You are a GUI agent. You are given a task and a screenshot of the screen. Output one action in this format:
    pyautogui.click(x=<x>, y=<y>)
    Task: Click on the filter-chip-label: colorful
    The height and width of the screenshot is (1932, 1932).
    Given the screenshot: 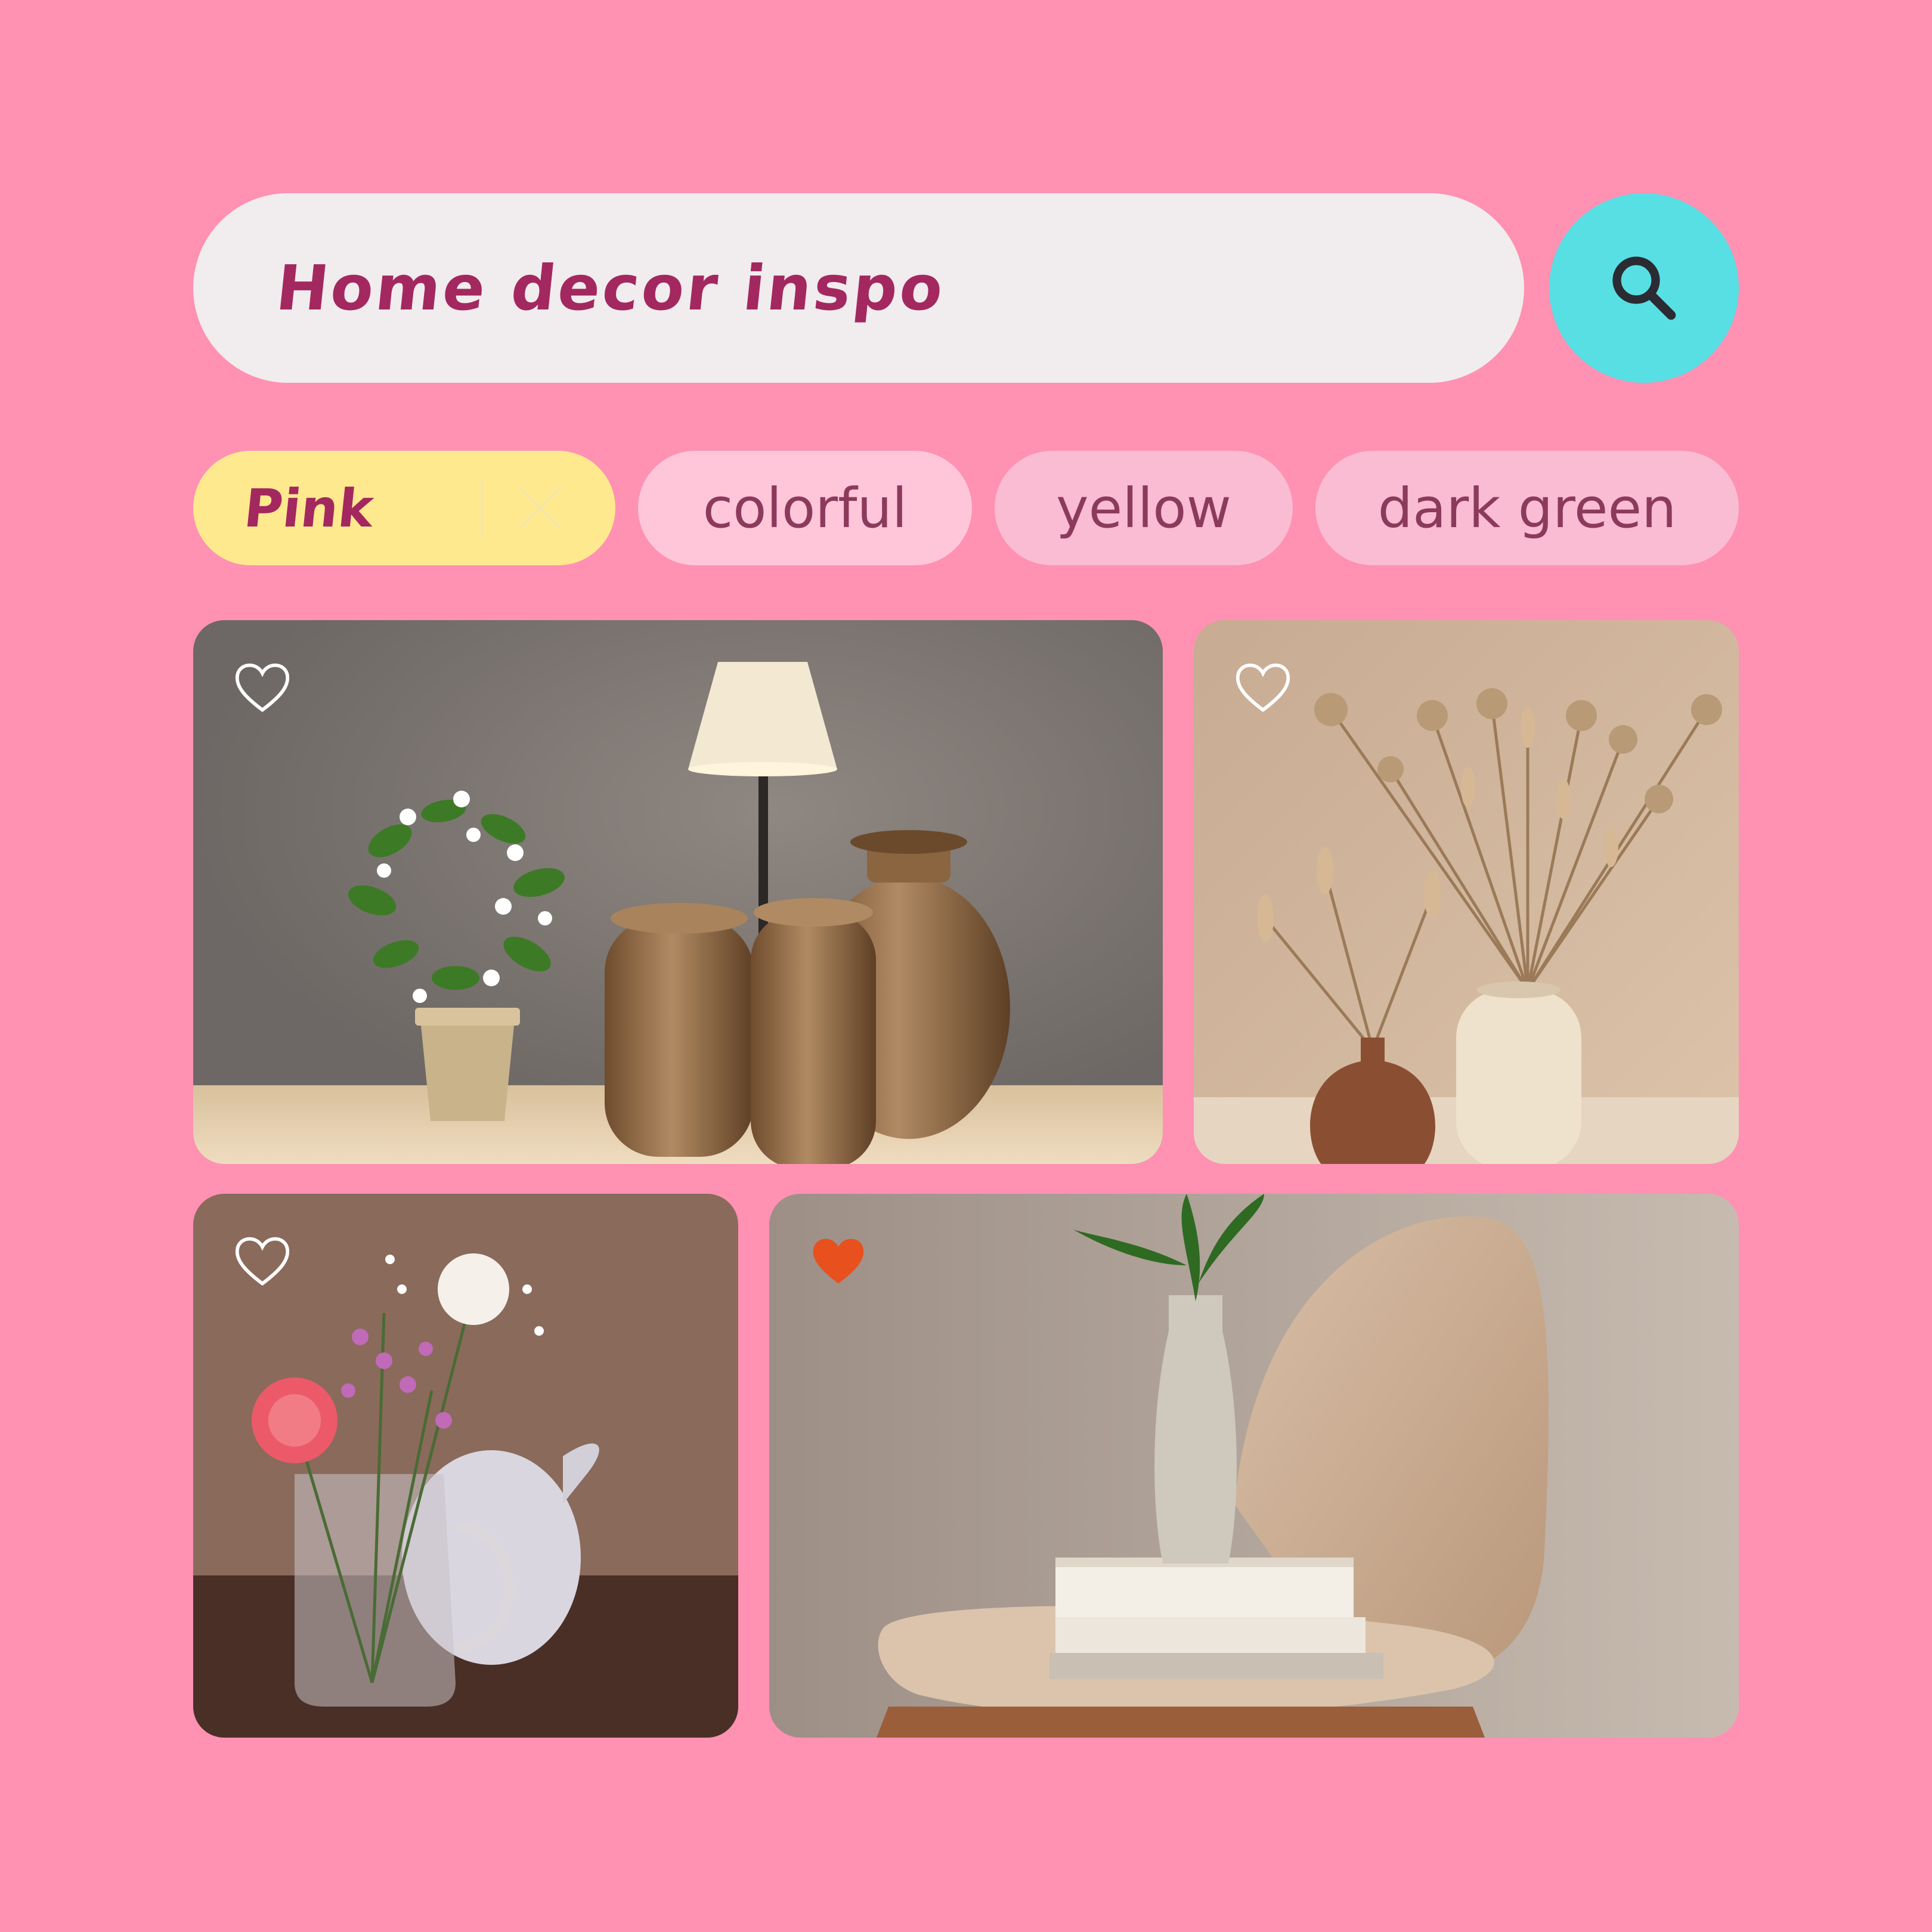 What is the action you would take?
    pyautogui.click(x=805, y=508)
    